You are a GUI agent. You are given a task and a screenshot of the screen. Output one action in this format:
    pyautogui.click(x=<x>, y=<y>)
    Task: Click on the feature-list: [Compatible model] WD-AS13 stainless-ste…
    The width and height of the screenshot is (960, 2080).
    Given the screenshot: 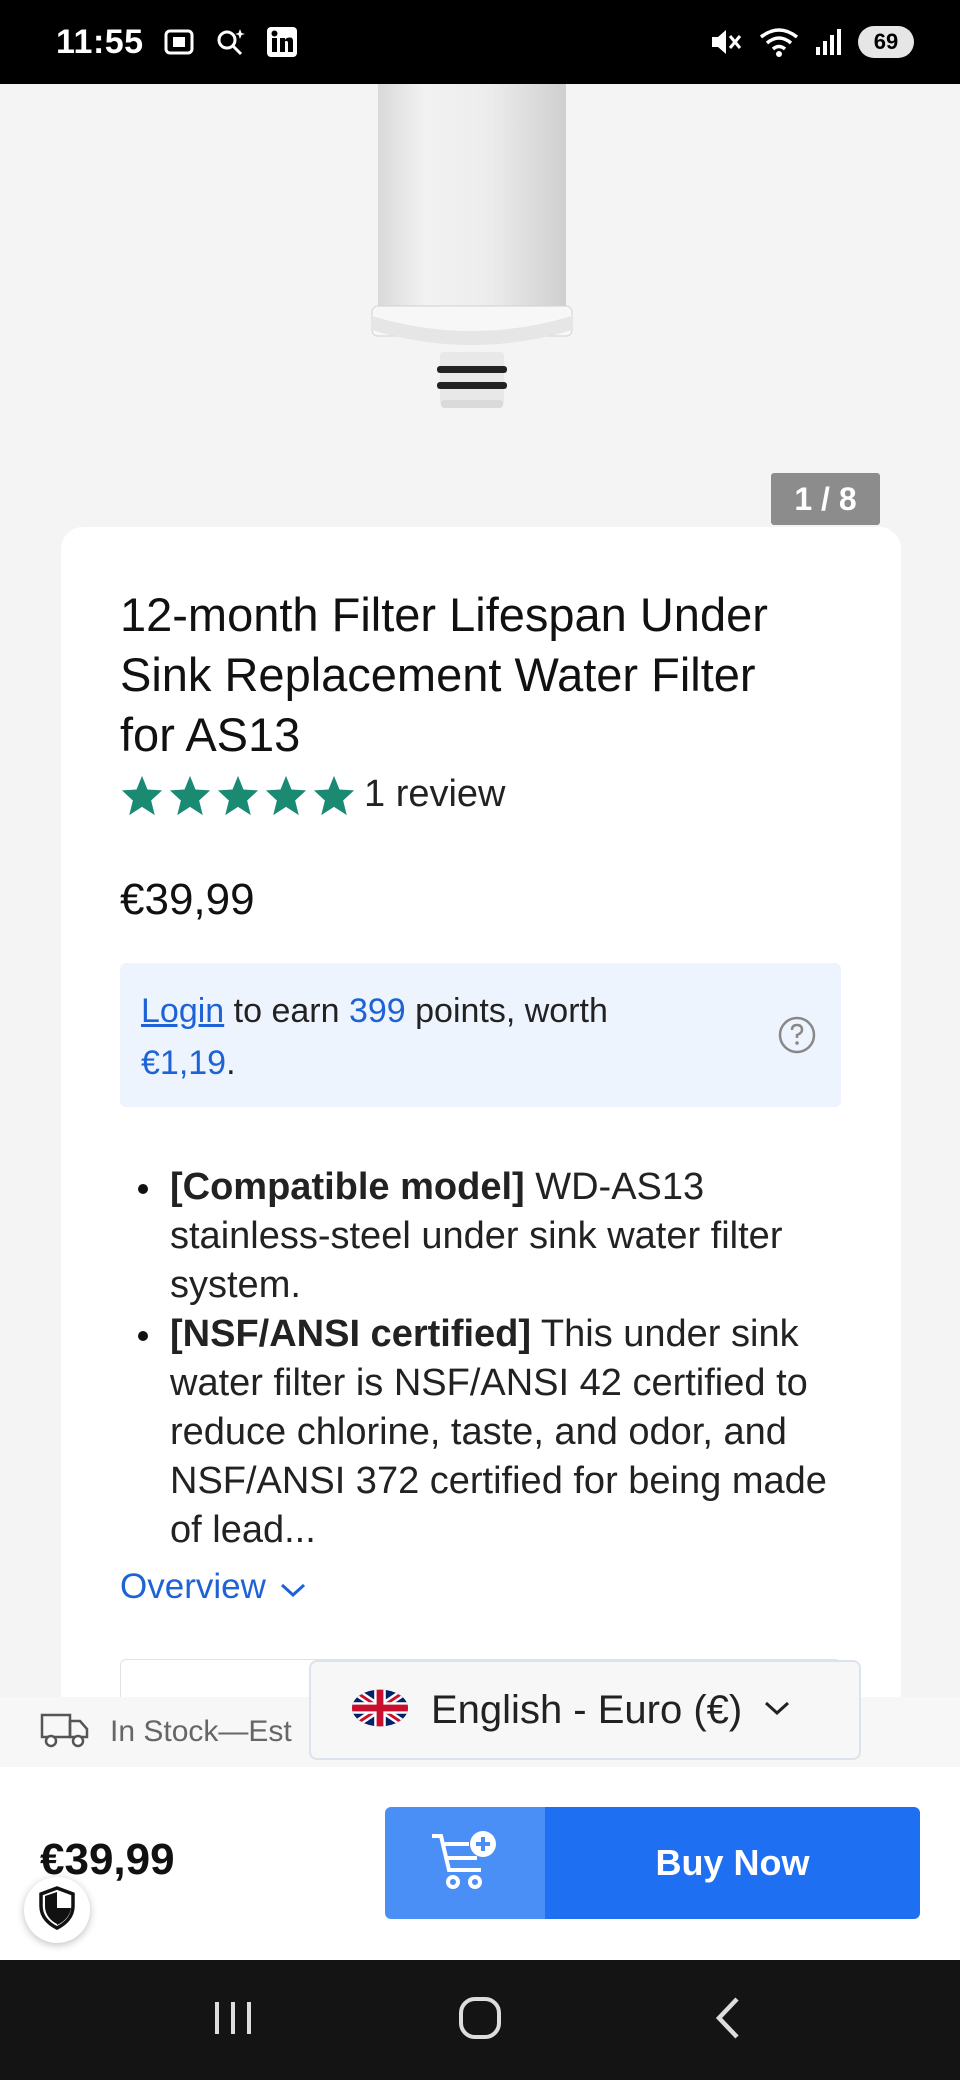 What is the action you would take?
    pyautogui.click(x=480, y=1359)
    